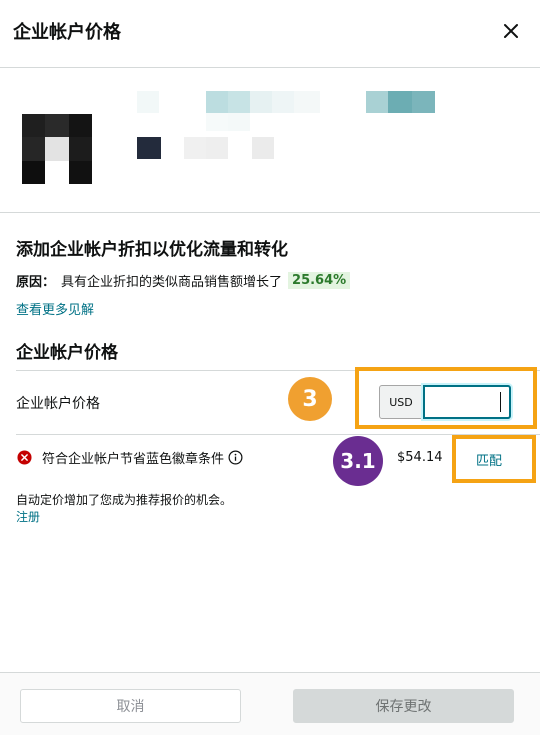  Describe the element at coordinates (403, 706) in the screenshot. I see `save-changes-button: 保存更改` at that location.